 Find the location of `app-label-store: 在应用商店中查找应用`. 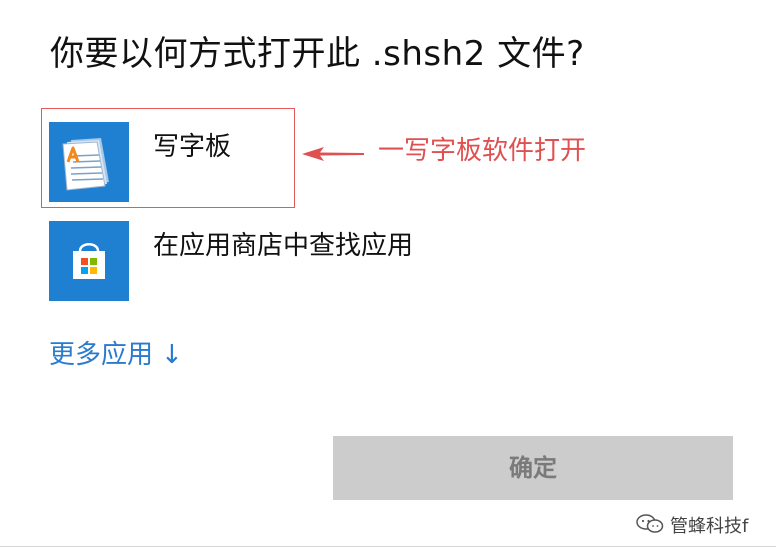

app-label-store: 在应用商店中查找应用 is located at coordinates (283, 246).